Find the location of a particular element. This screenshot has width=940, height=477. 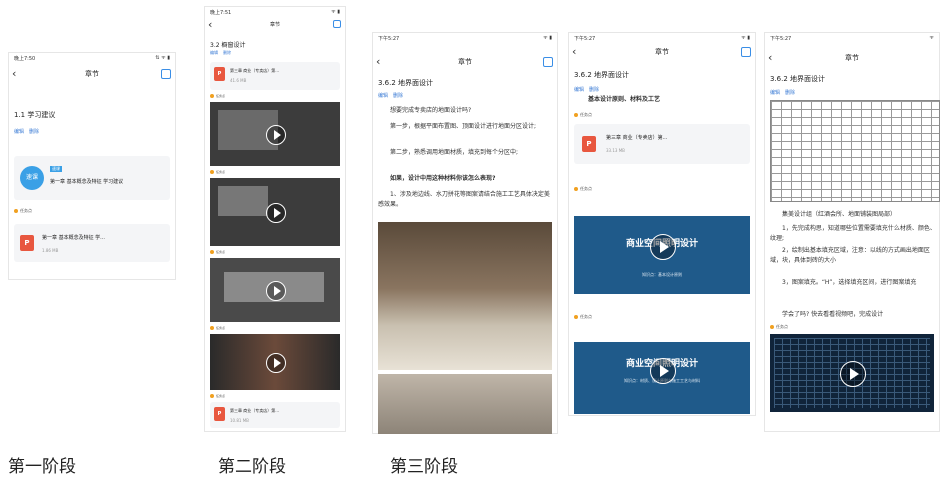

file-card: P 第一章 基本概念及特征 学... 1.86 MB is located at coordinates (92, 243).